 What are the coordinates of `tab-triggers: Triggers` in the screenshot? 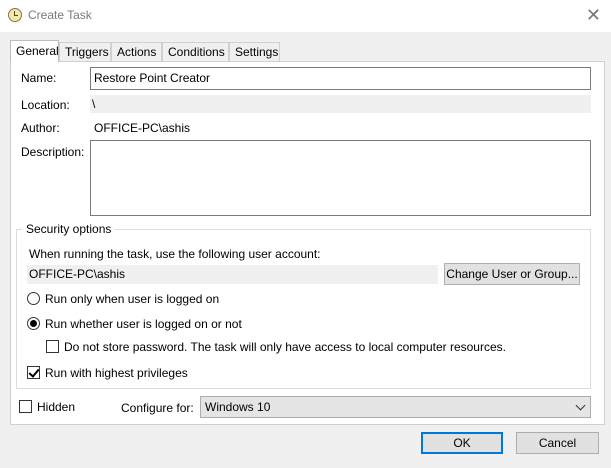 It's located at (85, 51).